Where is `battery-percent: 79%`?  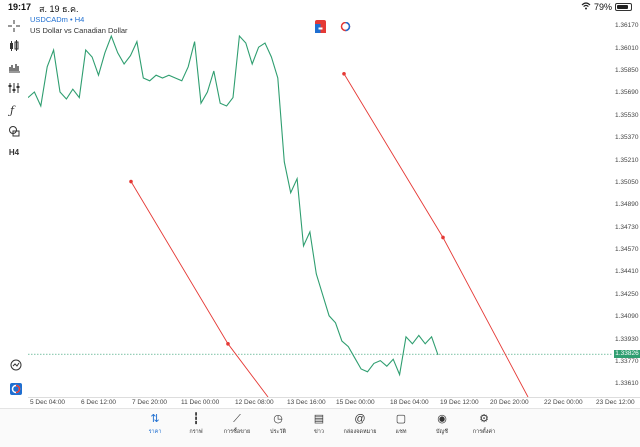 battery-percent: 79% is located at coordinates (602, 7).